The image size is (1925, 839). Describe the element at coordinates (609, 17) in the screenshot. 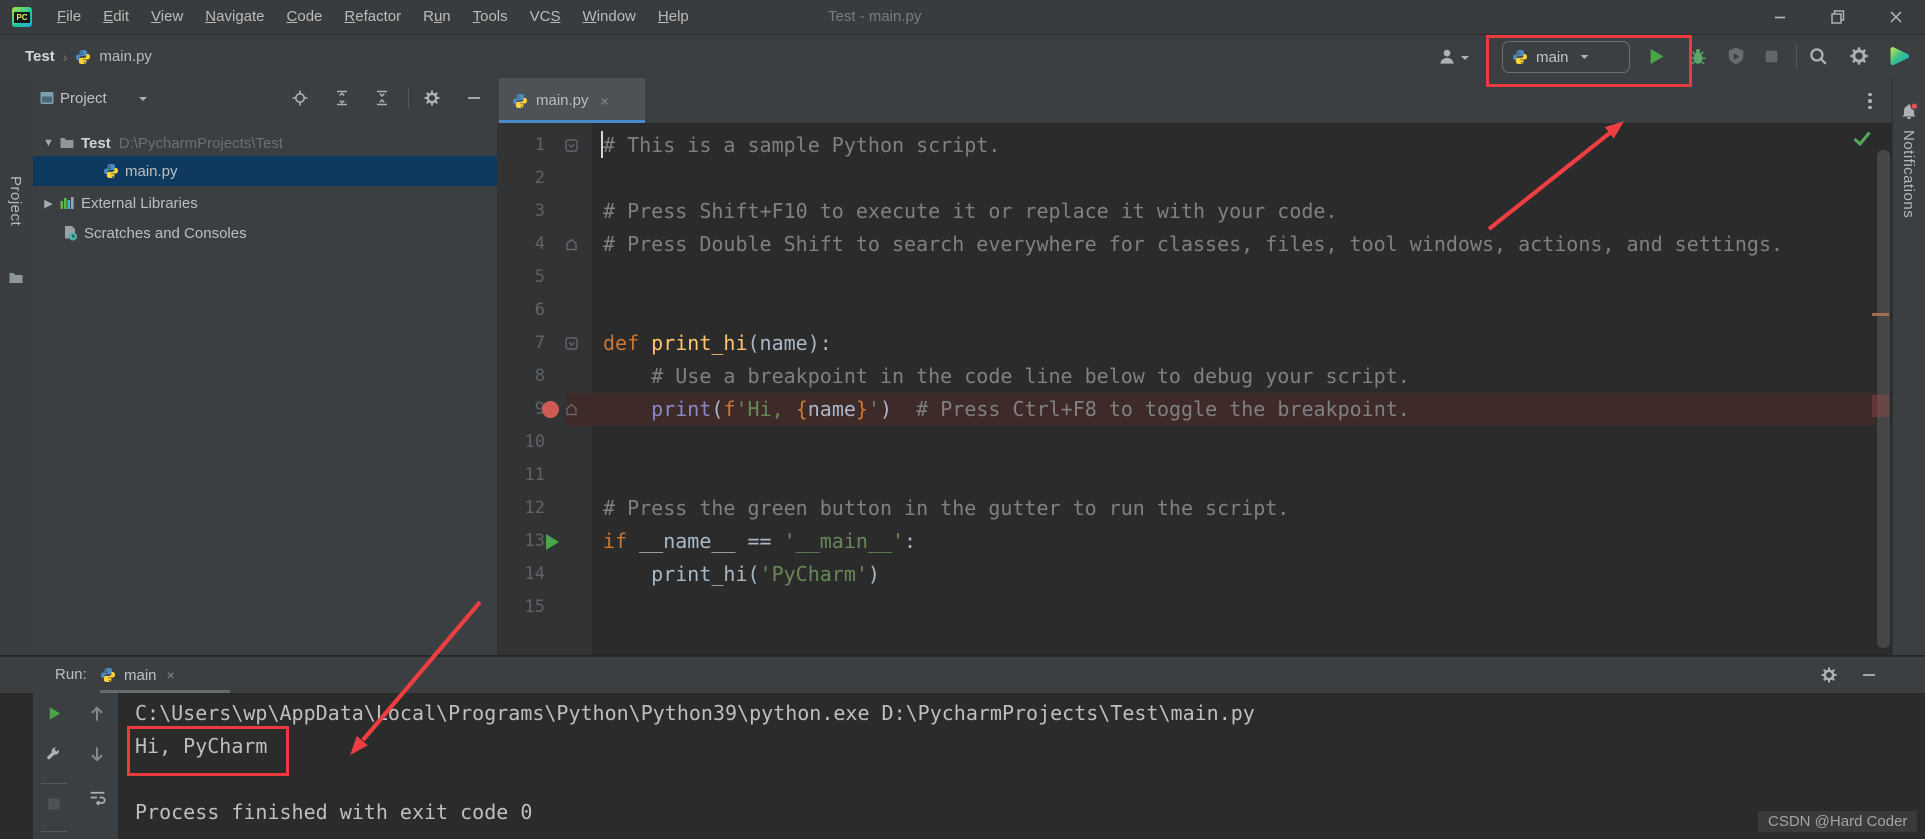

I see `menu-window: Window` at that location.